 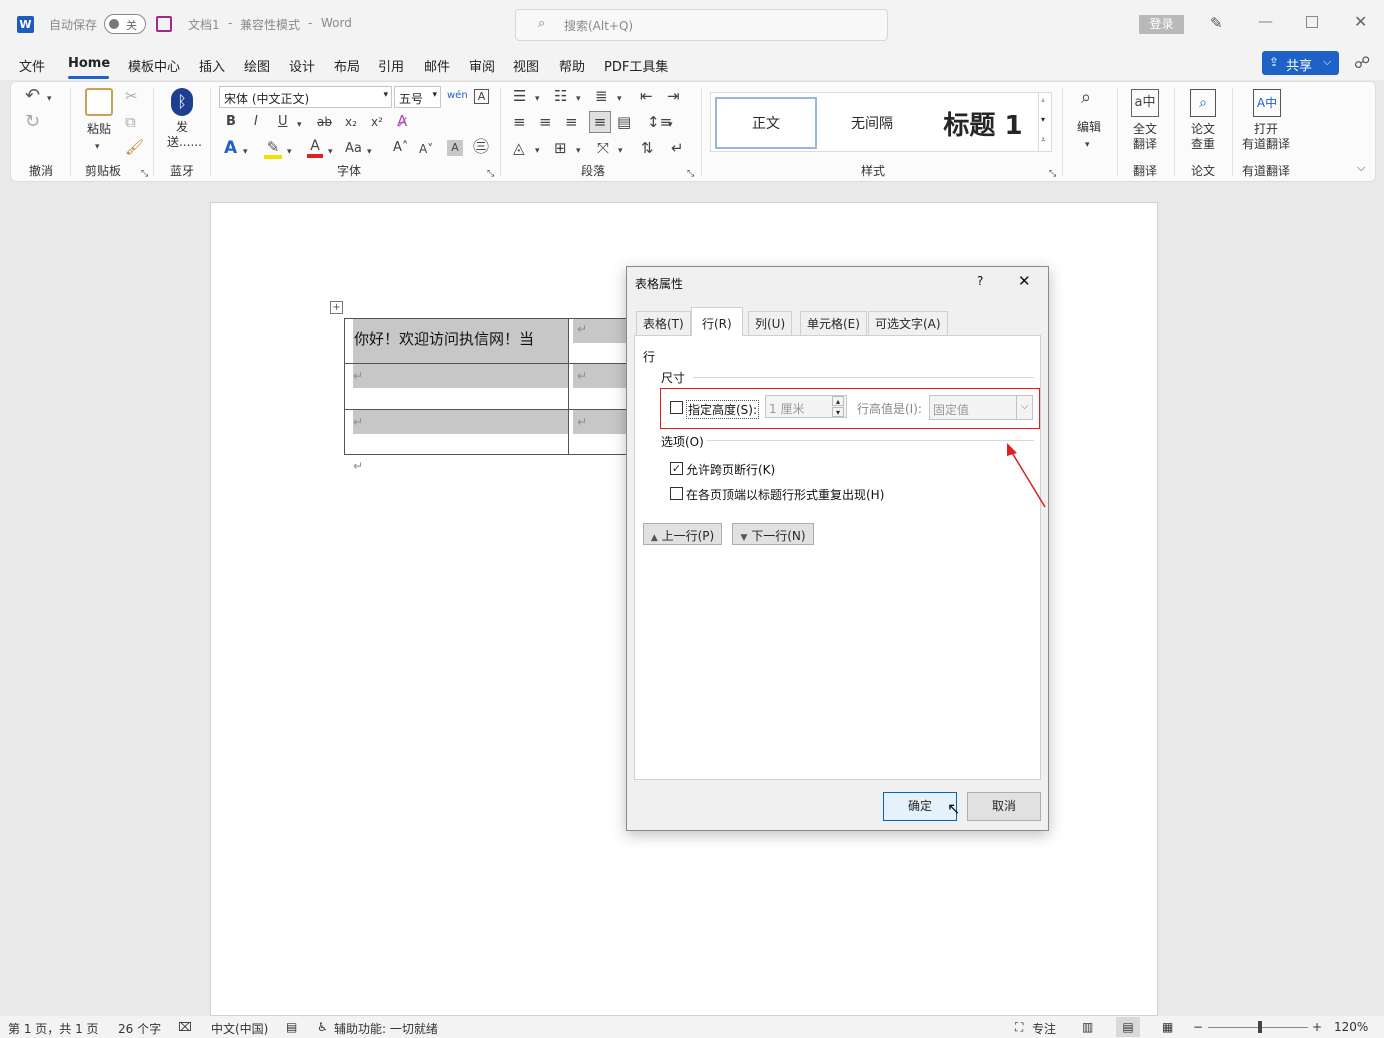 What do you see at coordinates (980, 281) in the screenshot?
I see `help-icon: ?` at bounding box center [980, 281].